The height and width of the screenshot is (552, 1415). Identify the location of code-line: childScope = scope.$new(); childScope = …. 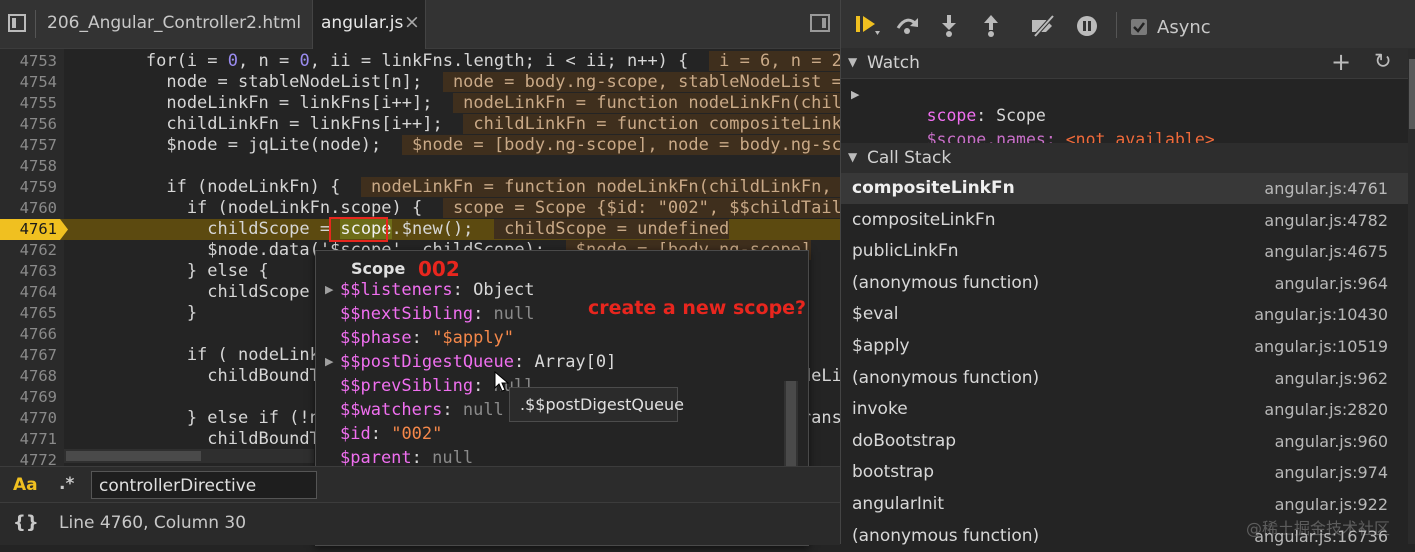
(452, 229).